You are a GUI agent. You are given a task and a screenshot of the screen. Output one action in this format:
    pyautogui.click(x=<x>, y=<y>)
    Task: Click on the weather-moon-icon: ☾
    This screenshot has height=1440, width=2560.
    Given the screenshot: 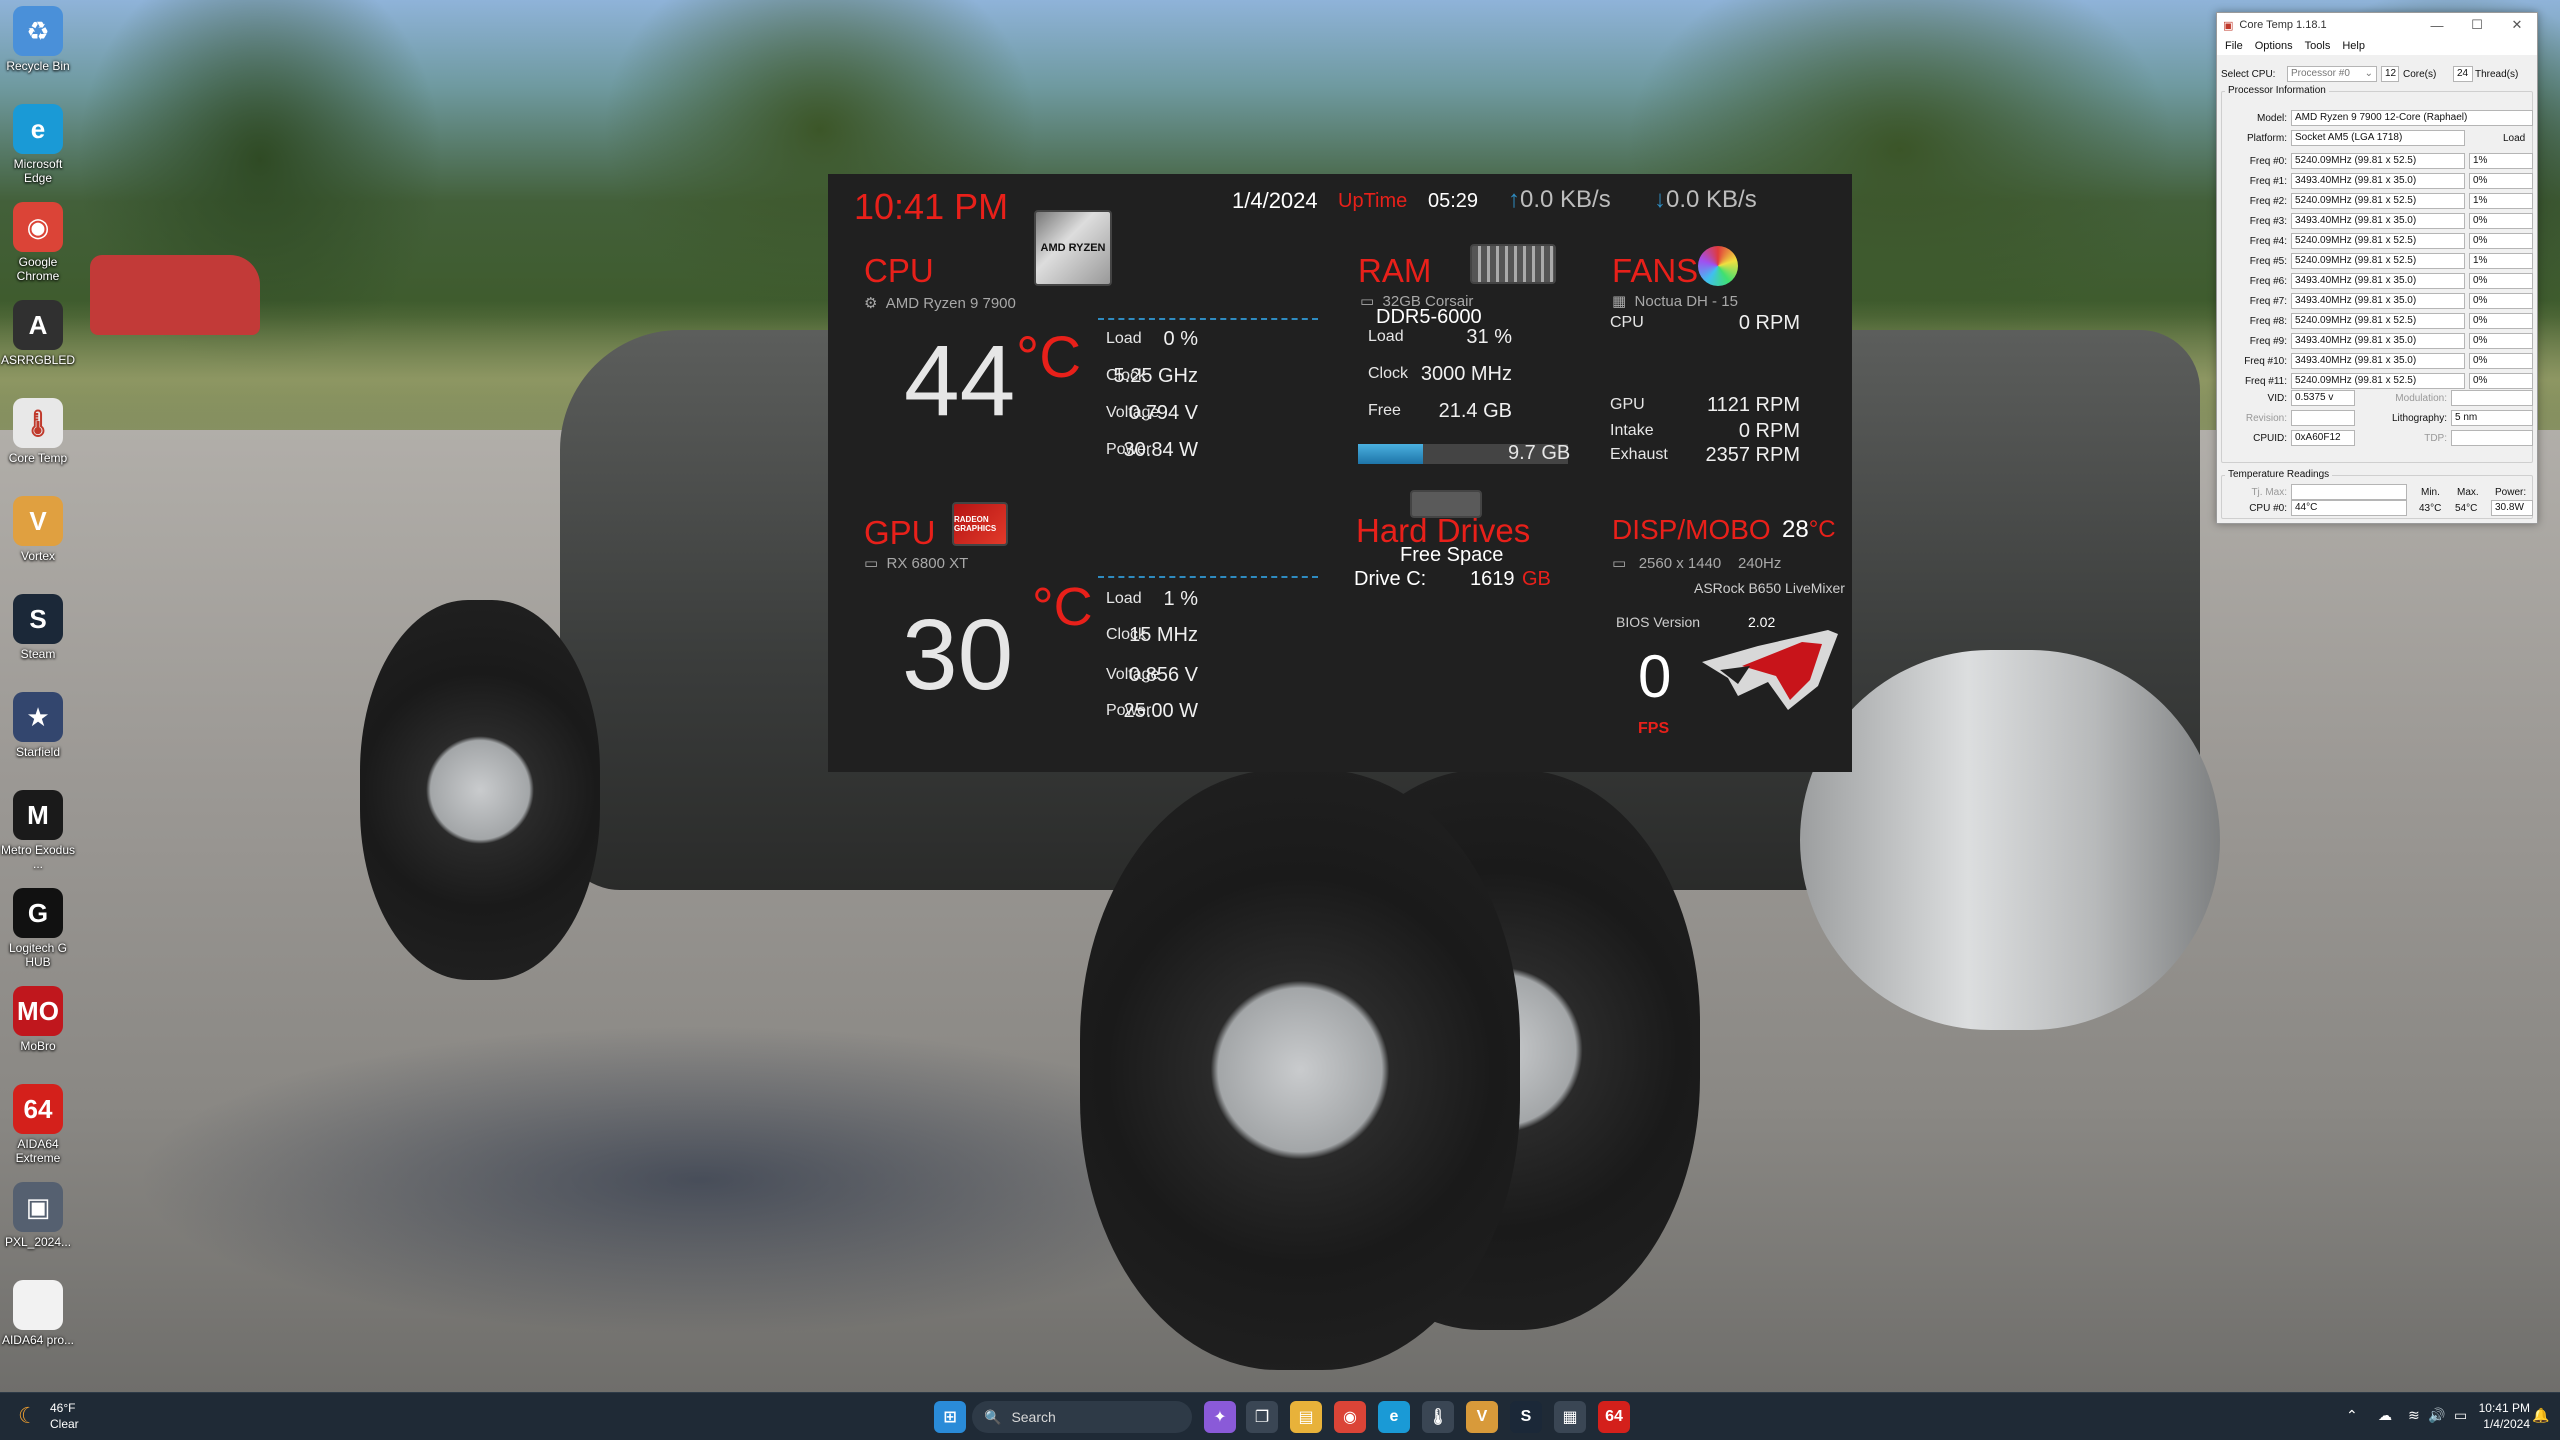 What is the action you would take?
    pyautogui.click(x=28, y=1416)
    